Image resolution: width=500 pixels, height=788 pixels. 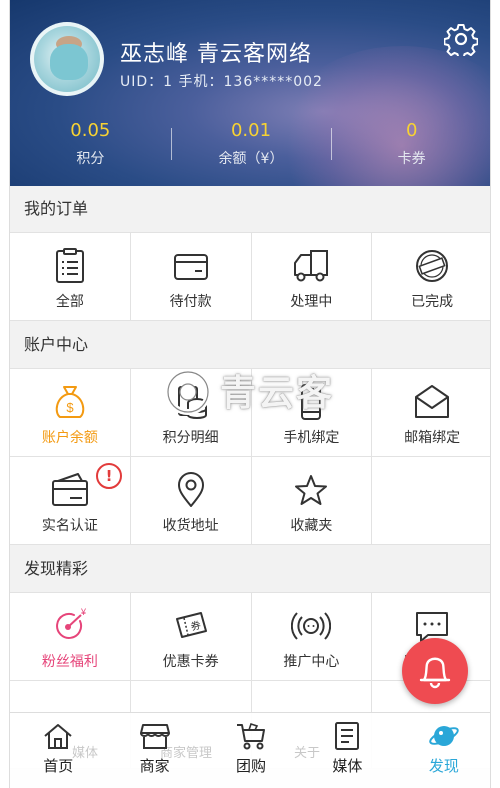 I want to click on discover-label: 推广中心, so click(x=311, y=662).